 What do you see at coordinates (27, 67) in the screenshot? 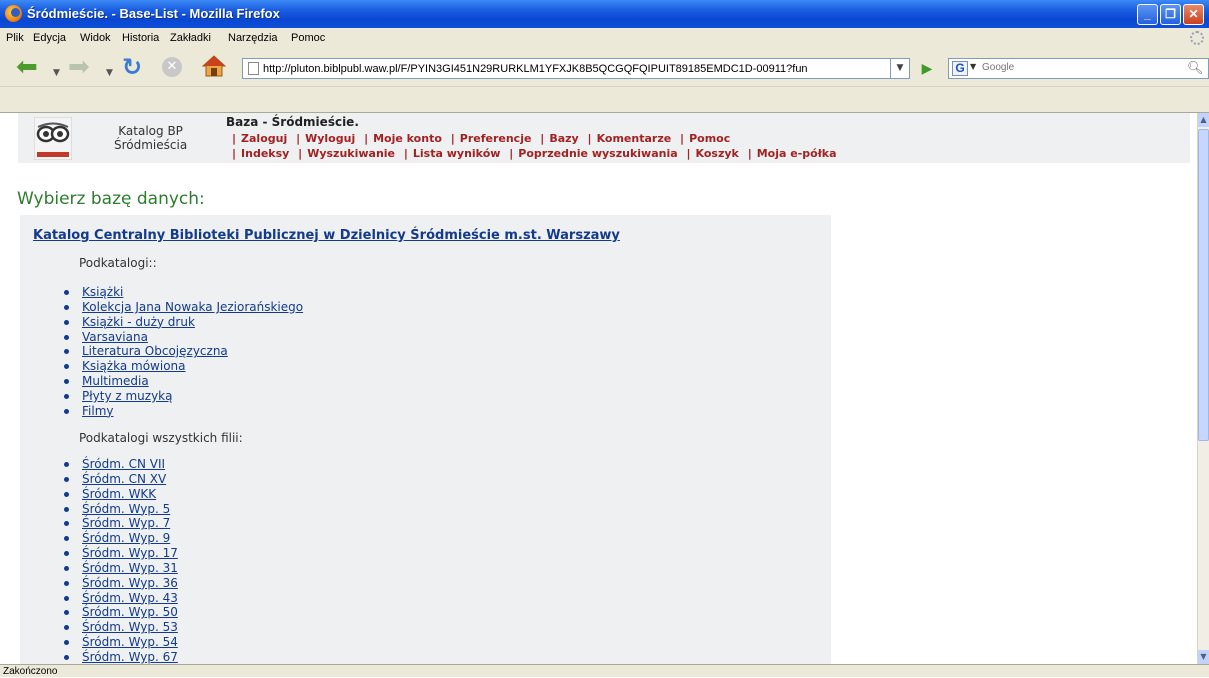
I see `back-arrow-icon: ⬅` at bounding box center [27, 67].